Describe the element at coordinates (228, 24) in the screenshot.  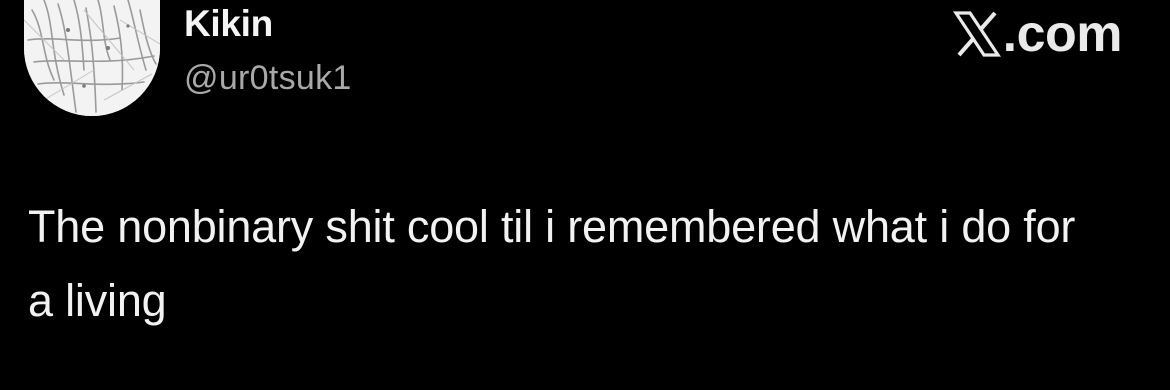
I see `display-name: Kikin` at that location.